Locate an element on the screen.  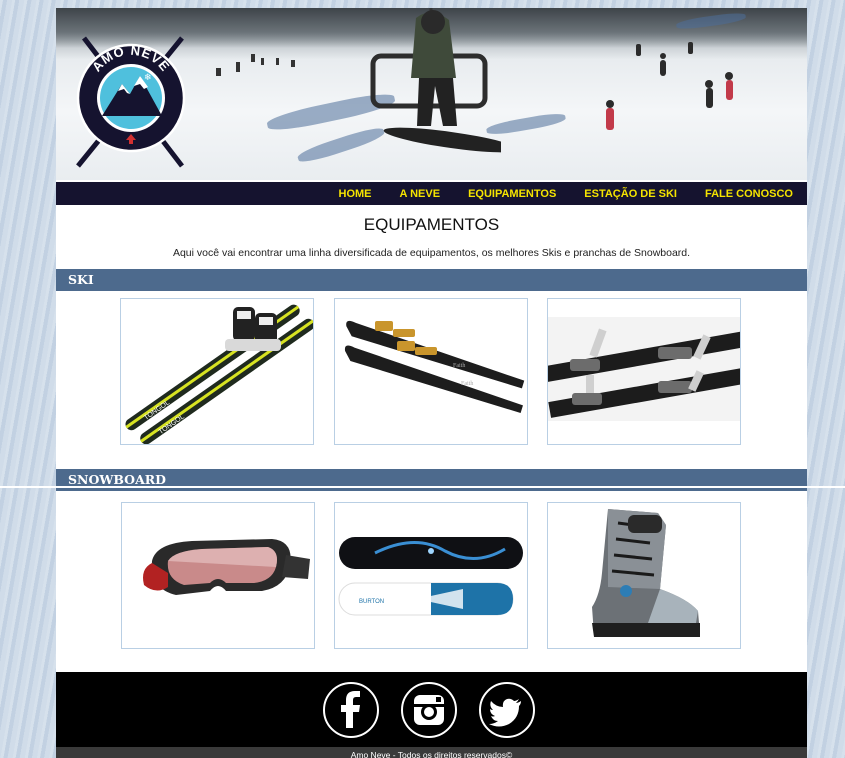
instagram-icon is located at coordinates (429, 710).